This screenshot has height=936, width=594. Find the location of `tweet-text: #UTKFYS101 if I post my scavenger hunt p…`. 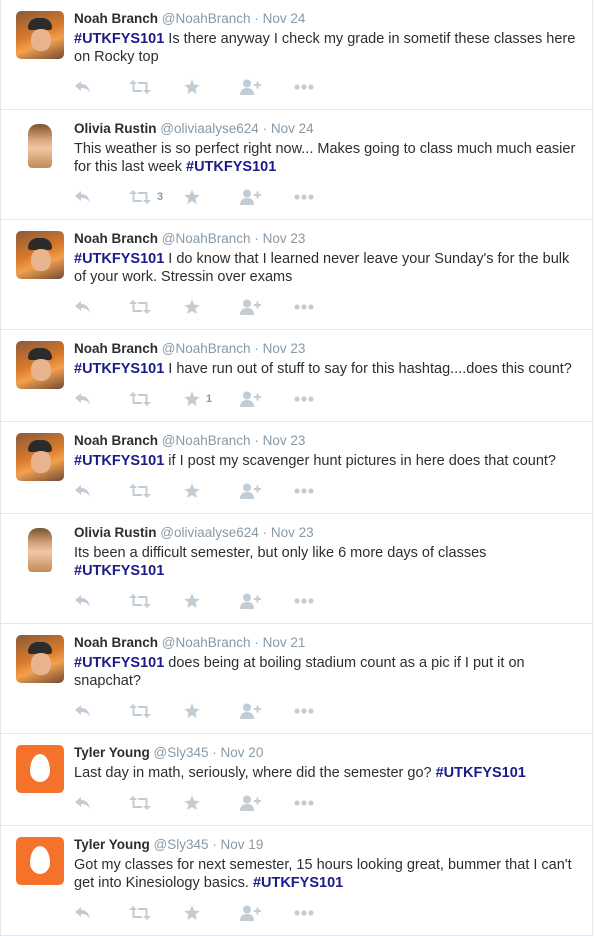

tweet-text: #UTKFYS101 if I post my scavenger hunt p… is located at coordinates (325, 461).